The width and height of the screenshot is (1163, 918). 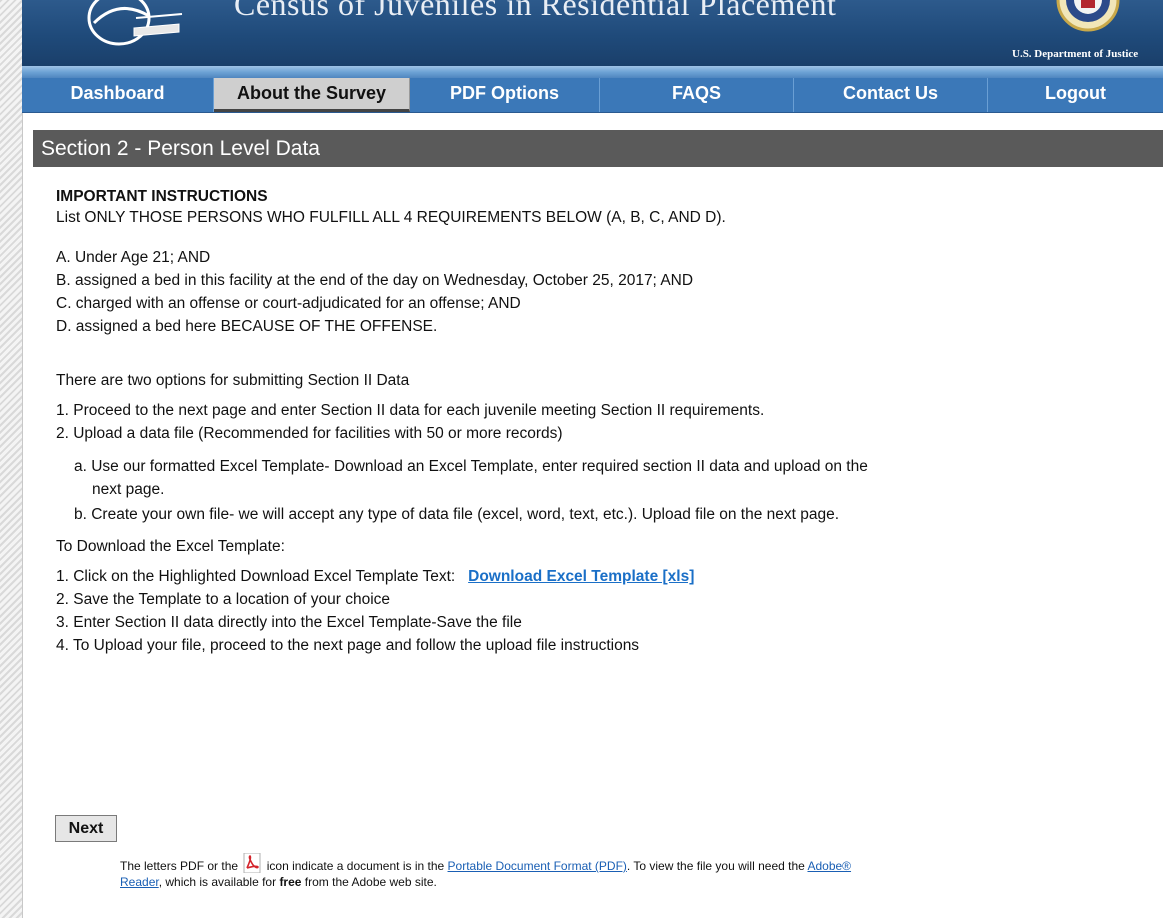 What do you see at coordinates (86, 828) in the screenshot?
I see `next-button: Next` at bounding box center [86, 828].